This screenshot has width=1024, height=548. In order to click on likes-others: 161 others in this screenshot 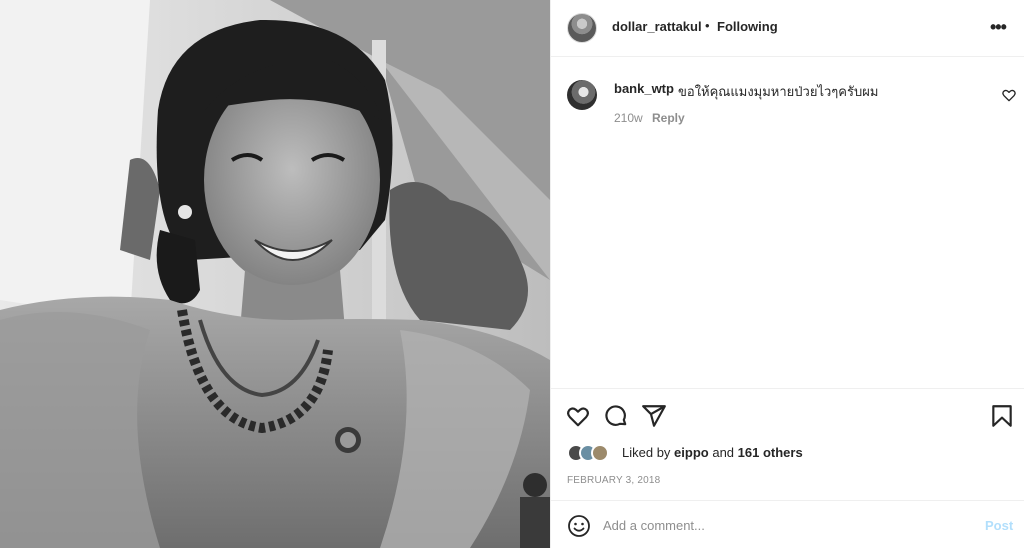, I will do `click(770, 452)`.